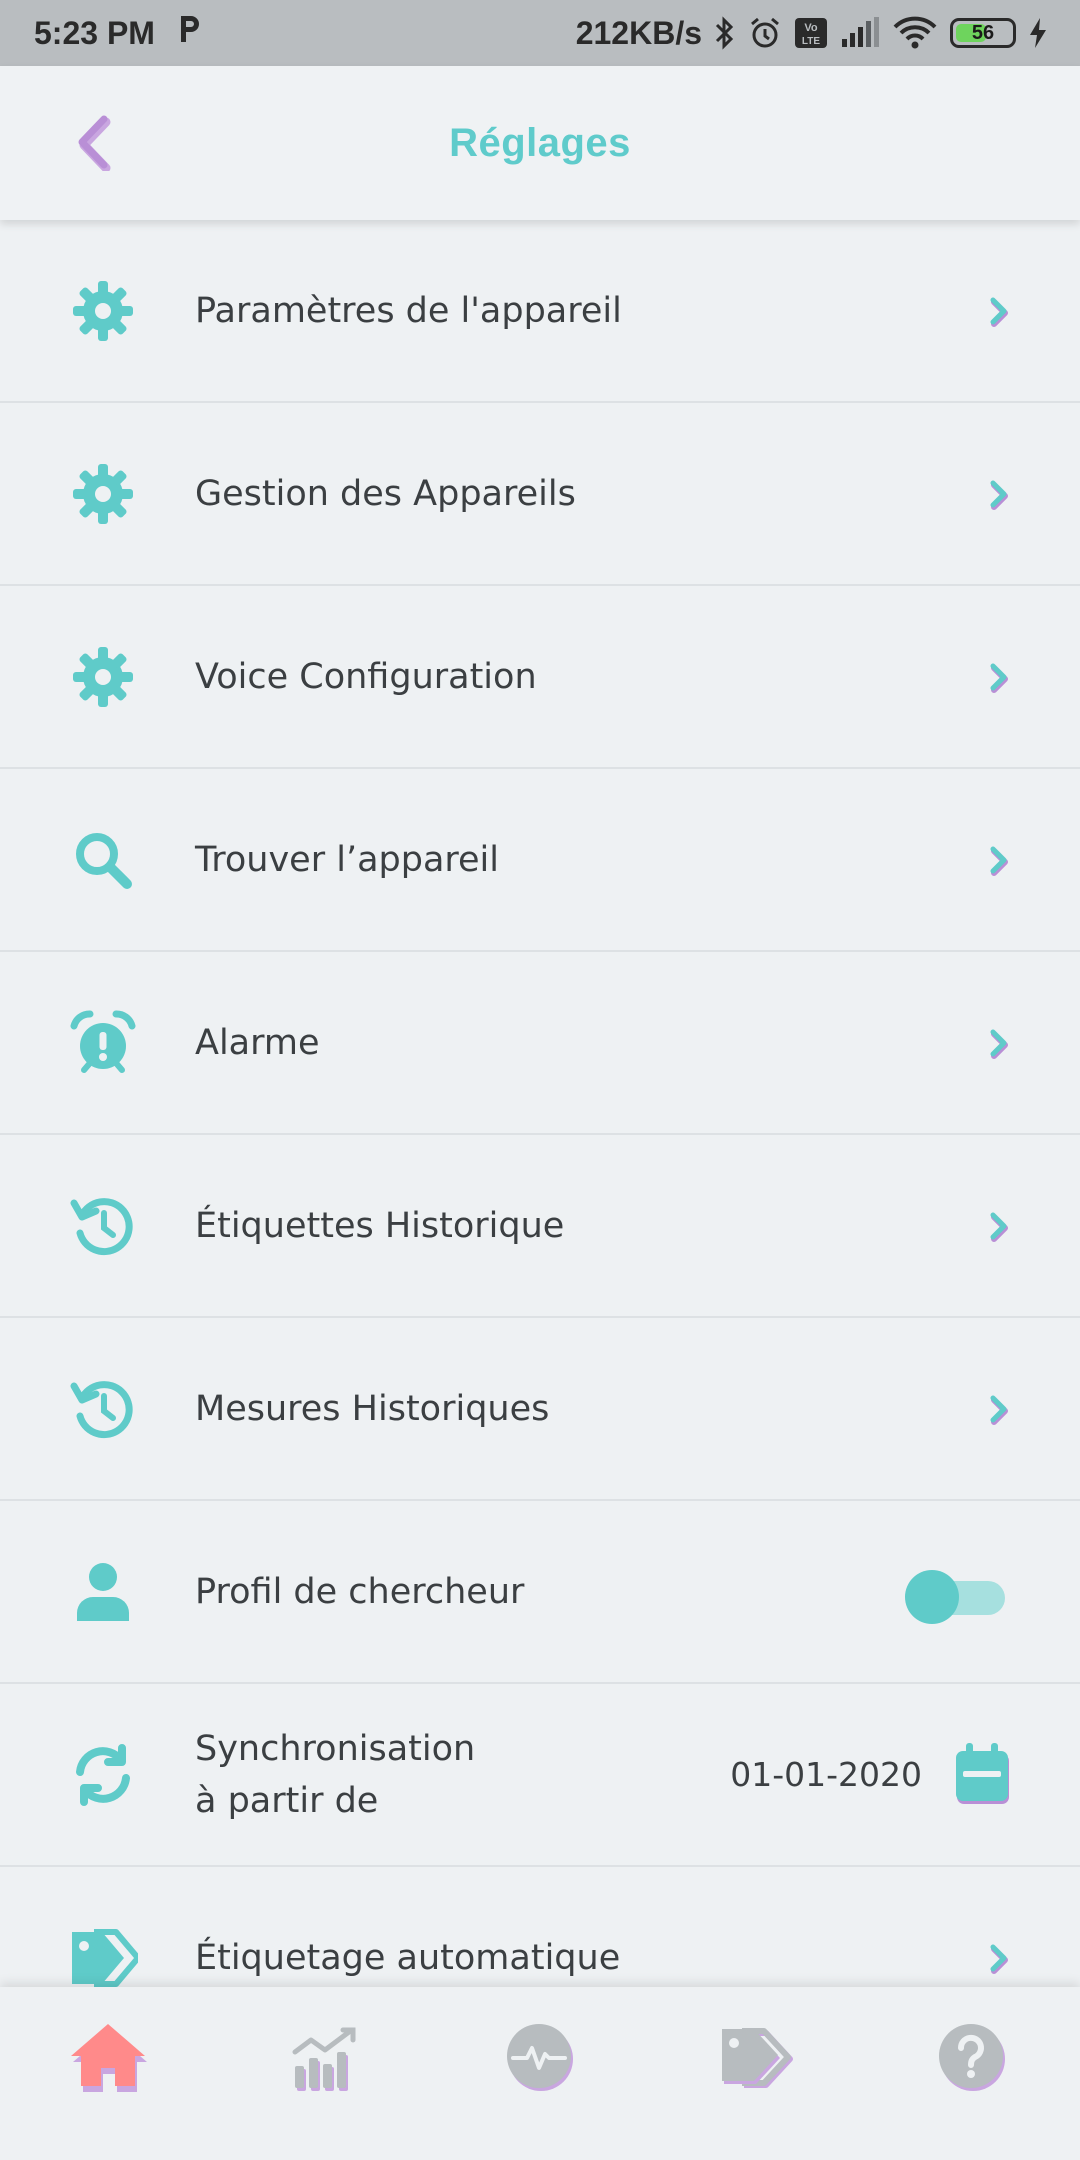 The width and height of the screenshot is (1080, 2160). What do you see at coordinates (540, 1775) in the screenshot?
I see `settings-item-sync-from: Synchronisation à partir de 01-01-2020` at bounding box center [540, 1775].